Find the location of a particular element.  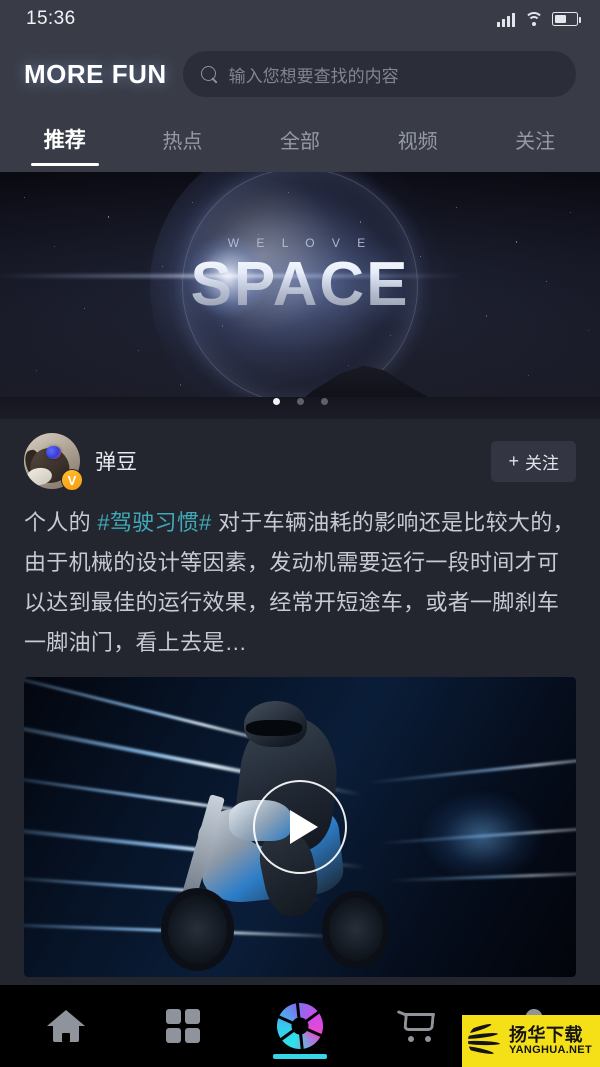

post-hashtag: #驾驶习惯# is located at coordinates (154, 522).